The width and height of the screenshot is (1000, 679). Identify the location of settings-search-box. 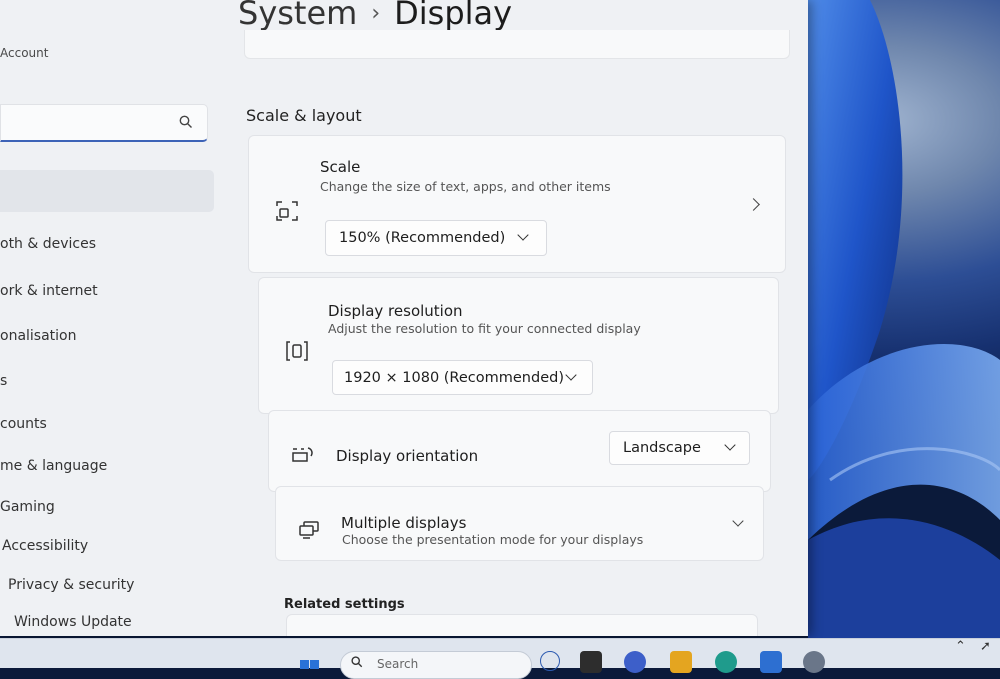
(104, 123).